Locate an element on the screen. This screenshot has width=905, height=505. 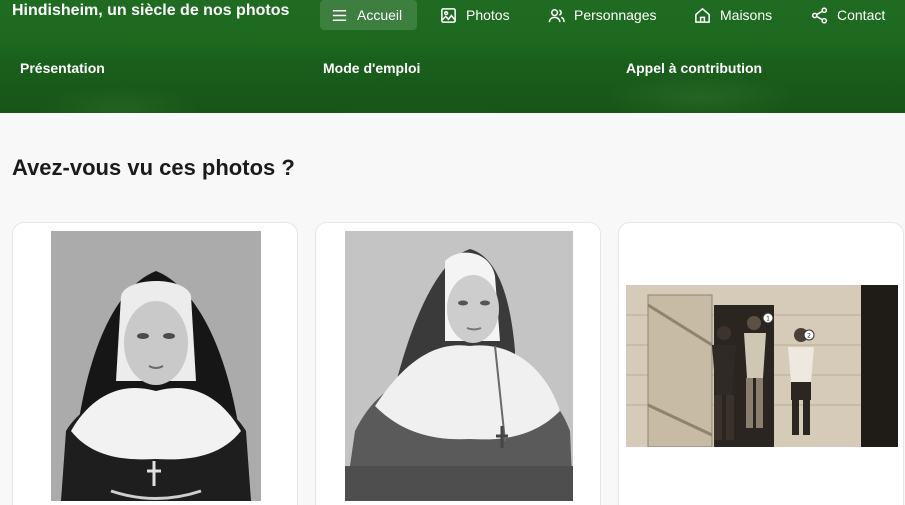
nav-contact: Contact is located at coordinates (847, 15).